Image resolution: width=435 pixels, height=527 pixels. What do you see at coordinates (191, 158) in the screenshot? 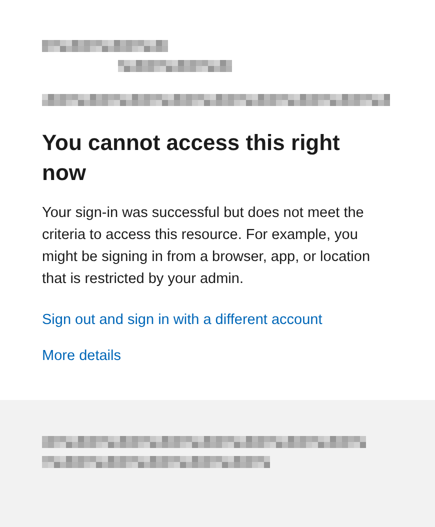
I see `page-heading: You cannot access this right now` at bounding box center [191, 158].